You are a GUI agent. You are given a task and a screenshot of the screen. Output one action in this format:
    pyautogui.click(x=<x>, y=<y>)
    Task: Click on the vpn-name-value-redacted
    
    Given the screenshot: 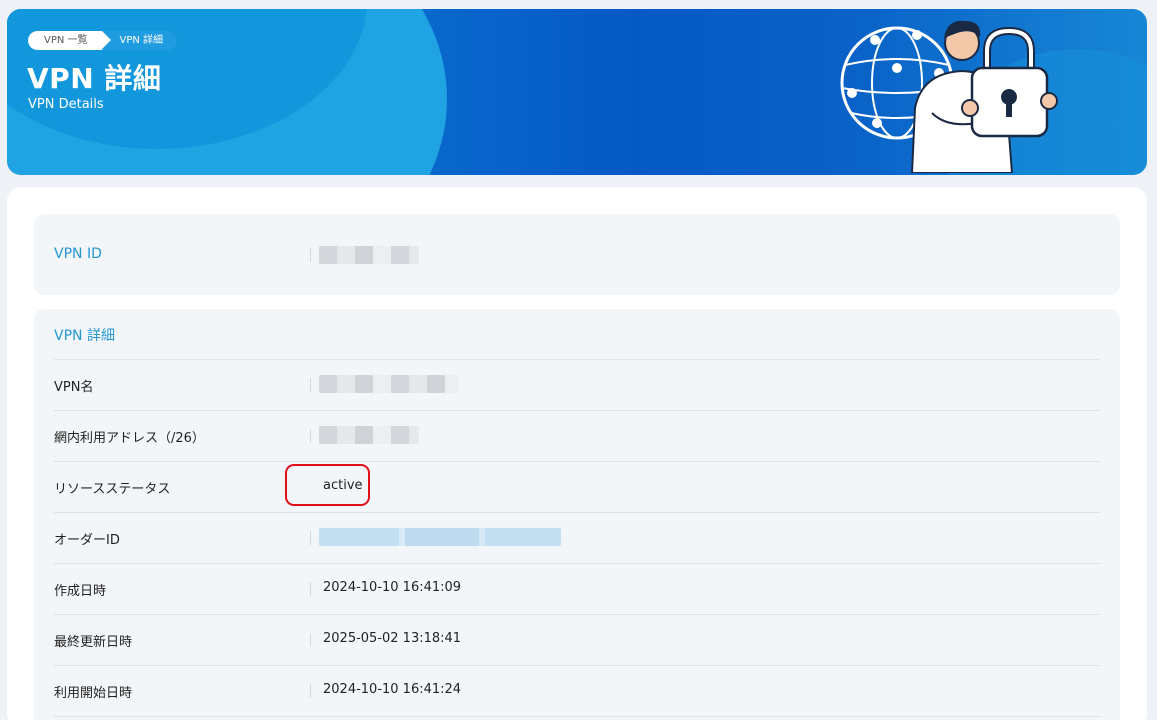 What is the action you would take?
    pyautogui.click(x=389, y=384)
    